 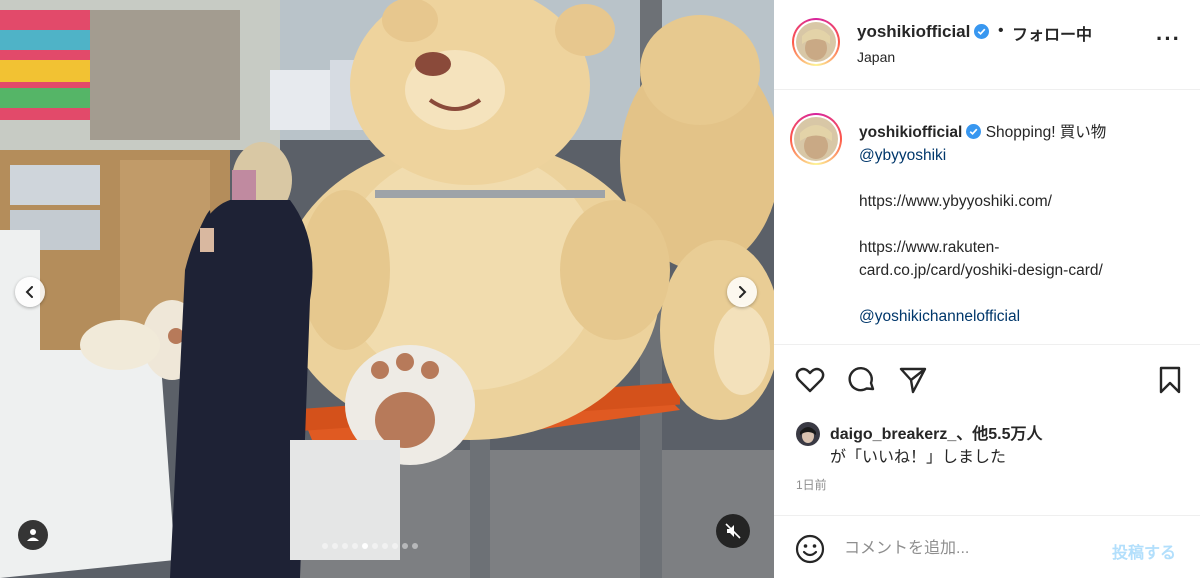 I want to click on comment-icon, so click(x=862, y=380).